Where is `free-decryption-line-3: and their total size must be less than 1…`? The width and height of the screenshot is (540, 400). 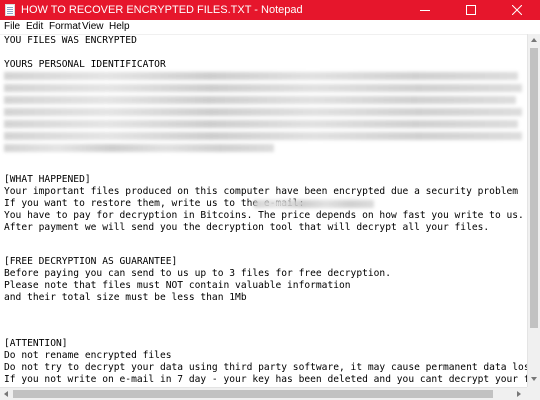 free-decryption-line-3: and their total size must be less than 1… is located at coordinates (125, 297).